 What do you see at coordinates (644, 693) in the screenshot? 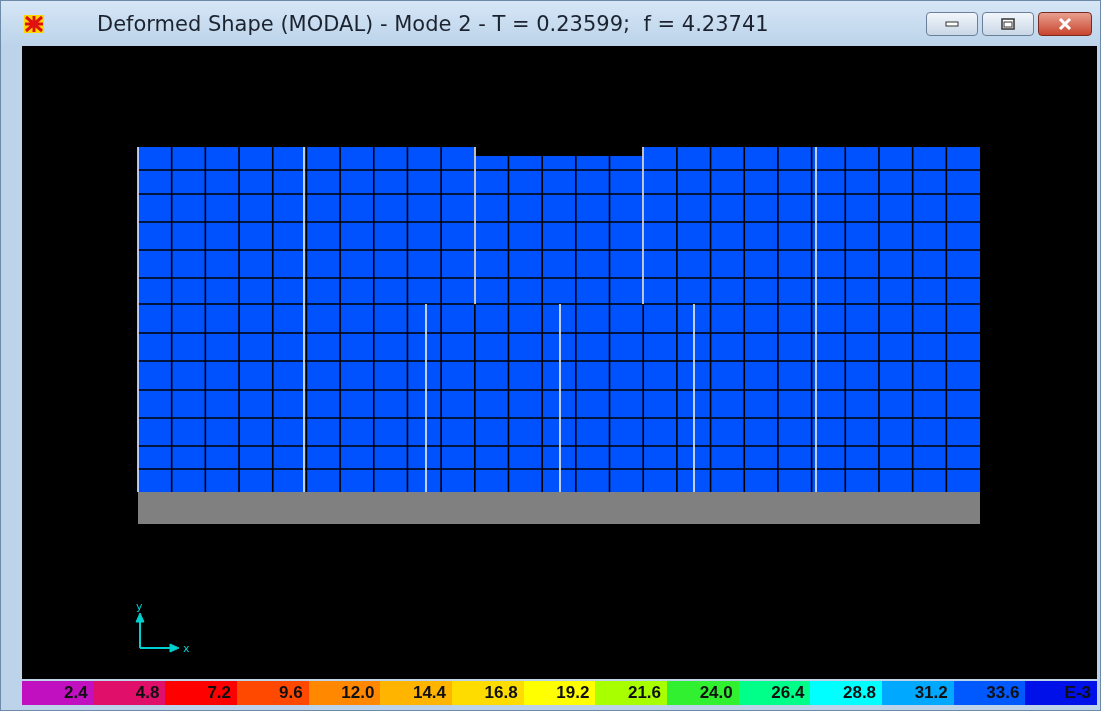
I see `legend-value: 21.6` at bounding box center [644, 693].